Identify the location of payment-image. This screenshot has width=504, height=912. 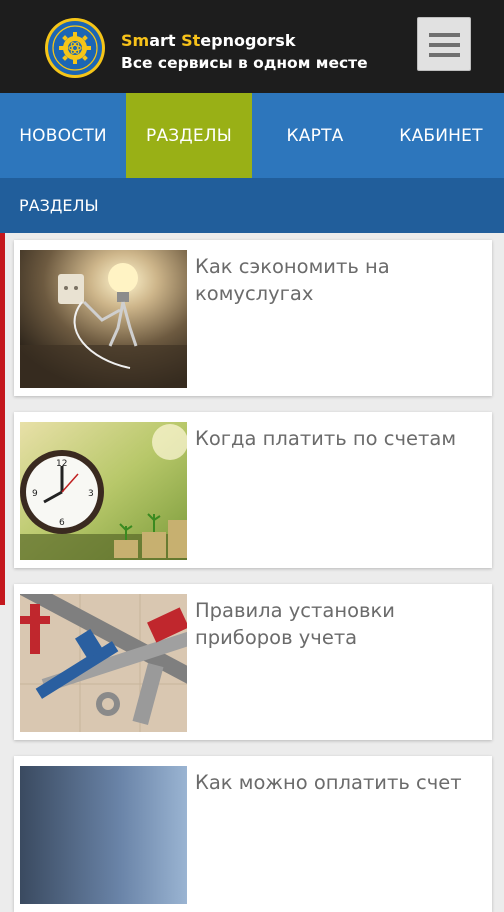
(103, 835).